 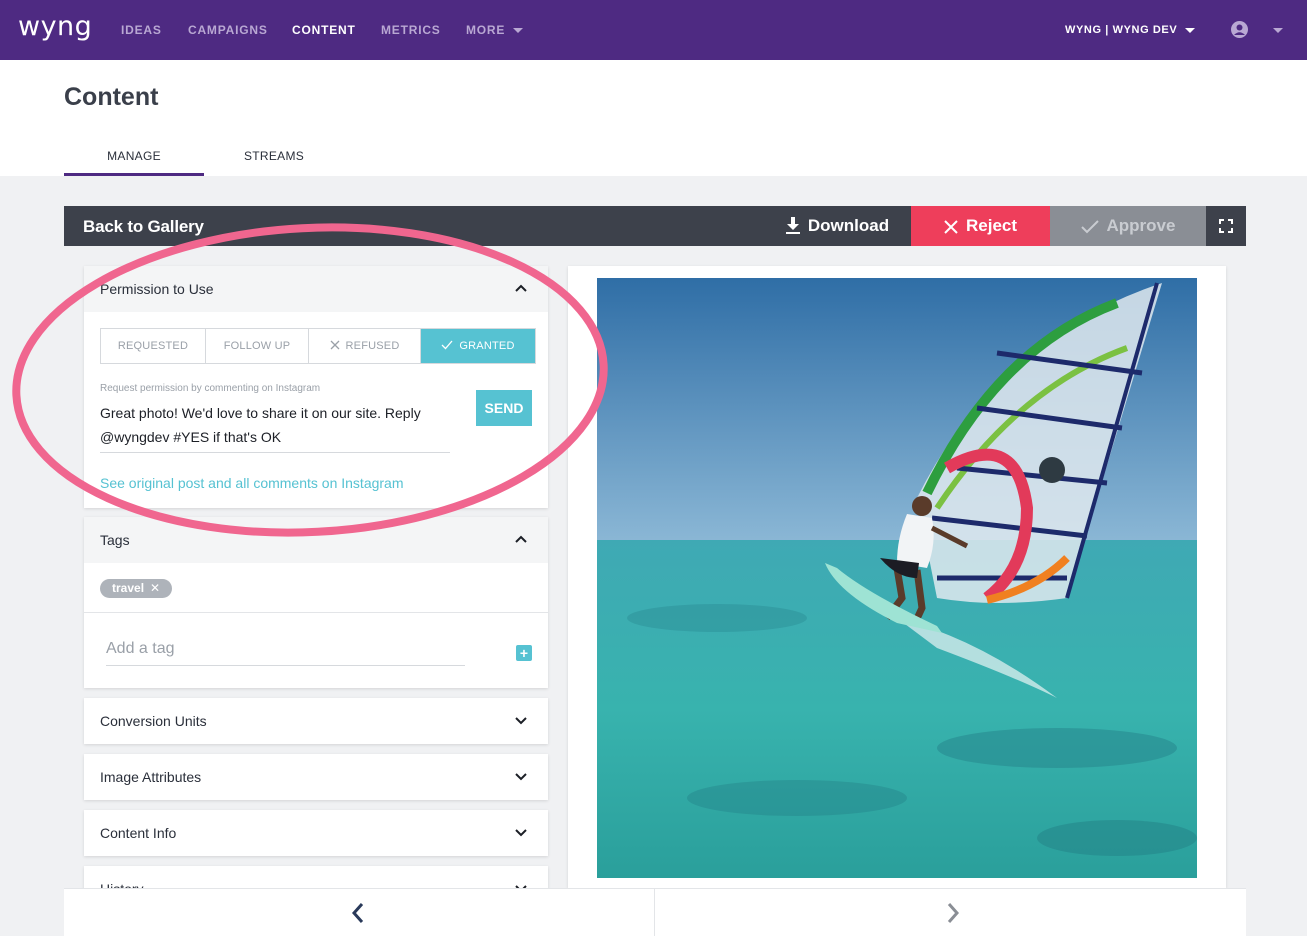 I want to click on user-menu-chevron-icon, so click(x=1278, y=30).